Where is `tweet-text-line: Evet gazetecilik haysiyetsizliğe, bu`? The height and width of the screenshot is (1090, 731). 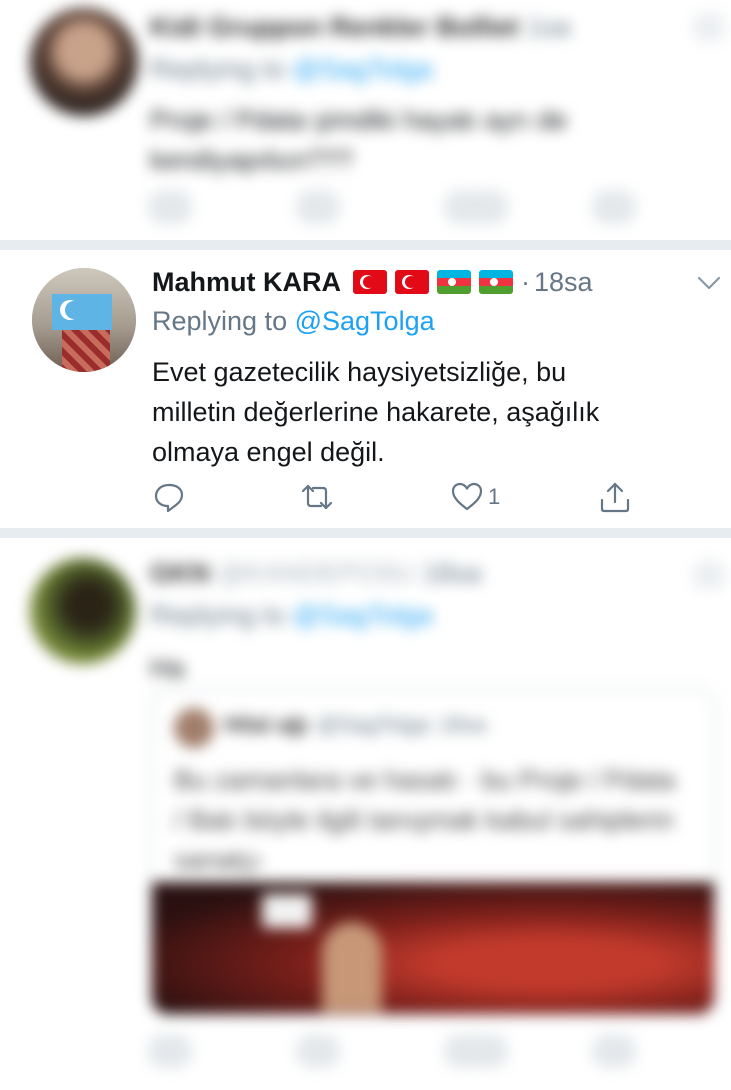 tweet-text-line: Evet gazetecilik haysiyetsizliğe, bu is located at coordinates (359, 372).